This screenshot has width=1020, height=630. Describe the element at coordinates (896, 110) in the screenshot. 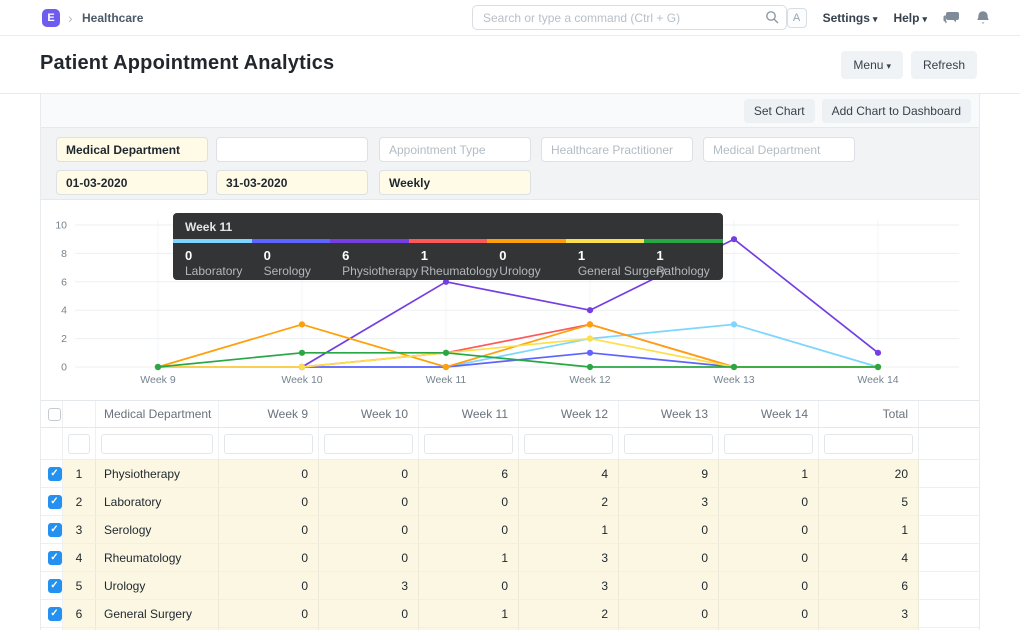

I see `add-chart-to-dashboard-button: Add Chart to Dashboard` at that location.